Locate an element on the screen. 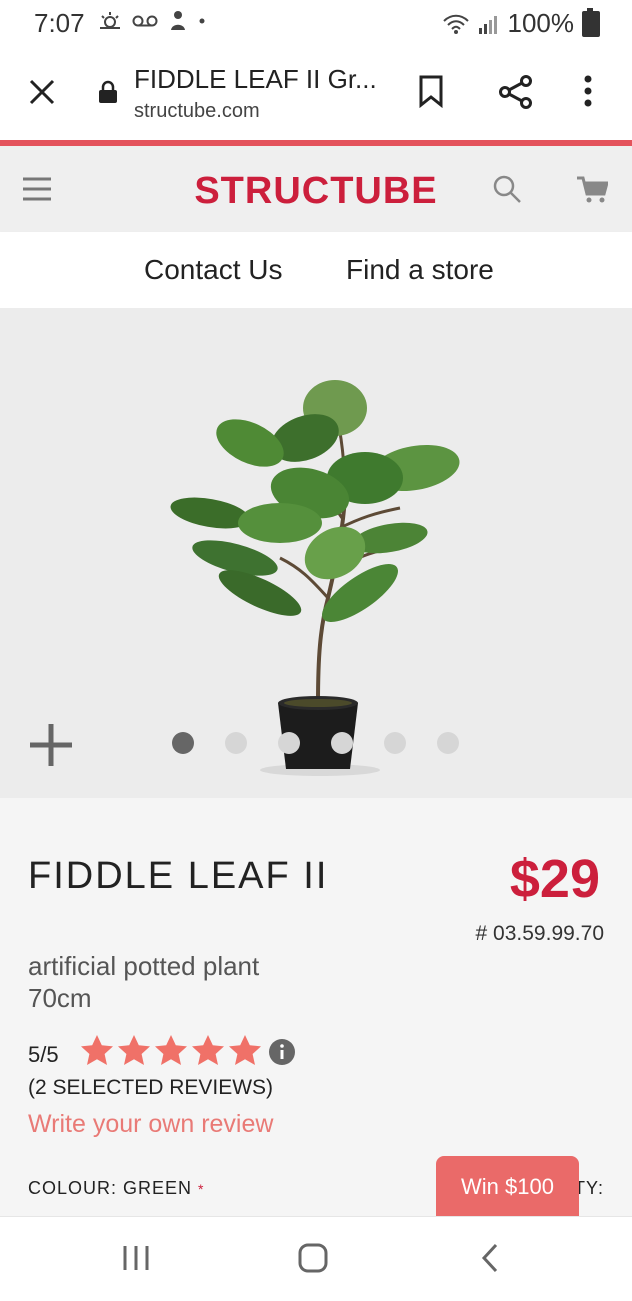  rating-info-button is located at coordinates (282, 1054).